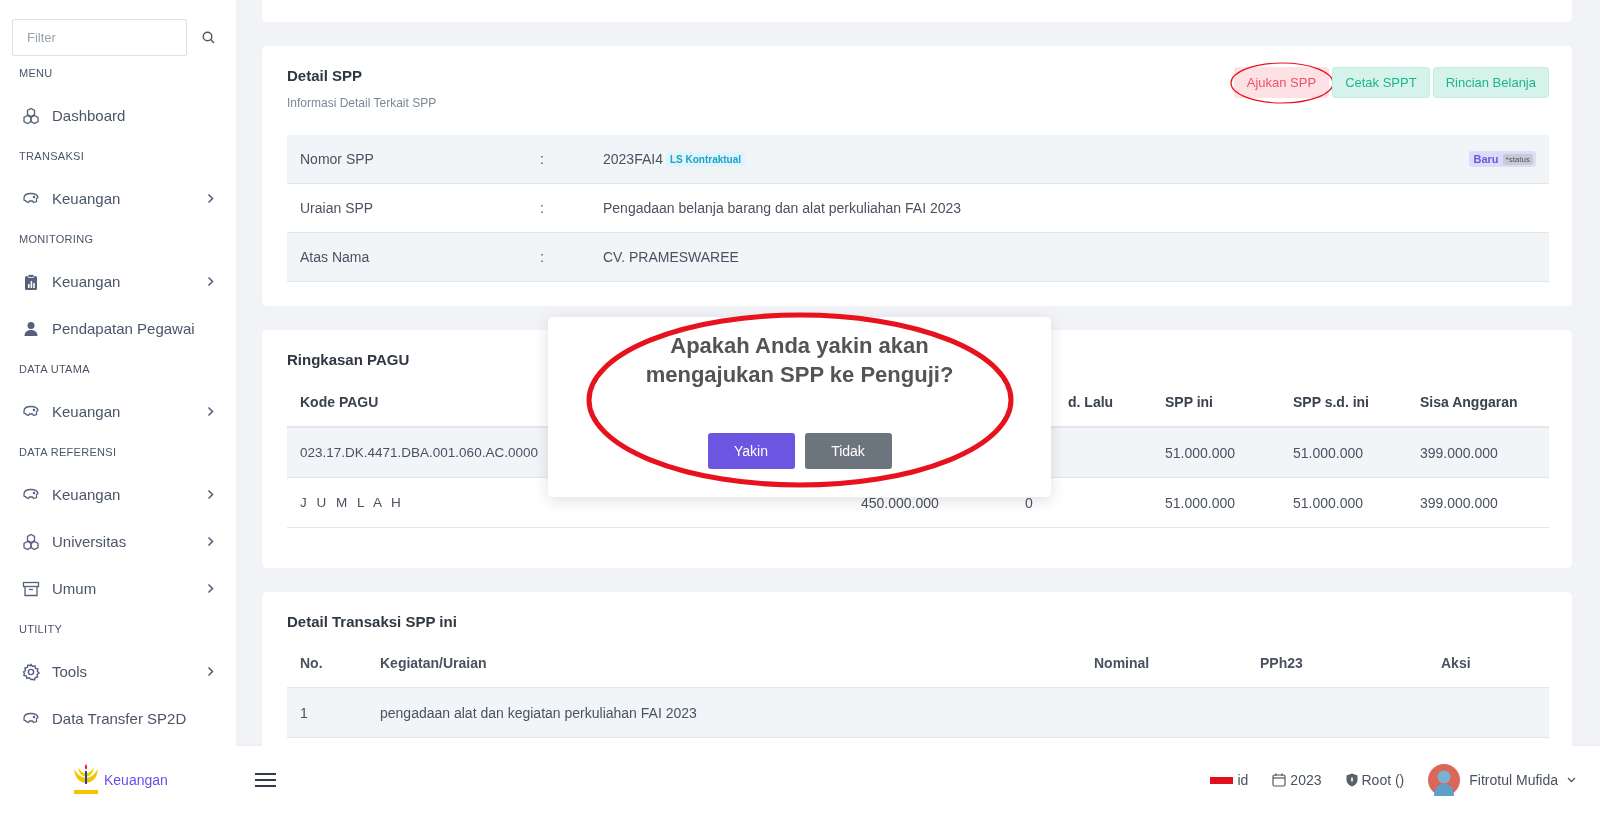  What do you see at coordinates (751, 451) in the screenshot?
I see `dialog-button: Yakin` at bounding box center [751, 451].